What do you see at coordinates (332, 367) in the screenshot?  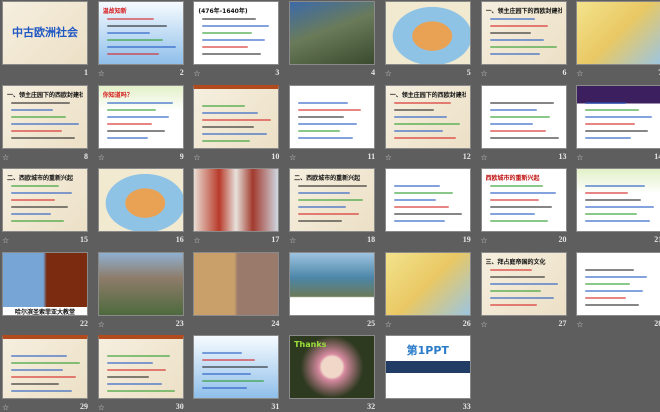 I see `slide-thumbnail: Thanks` at bounding box center [332, 367].